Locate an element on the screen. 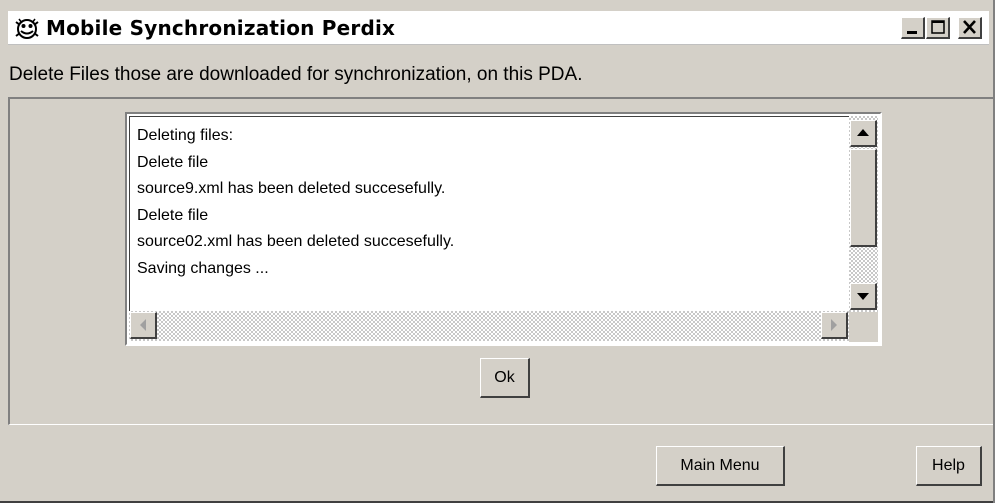  scroll-down-arrow-icon is located at coordinates (863, 296).